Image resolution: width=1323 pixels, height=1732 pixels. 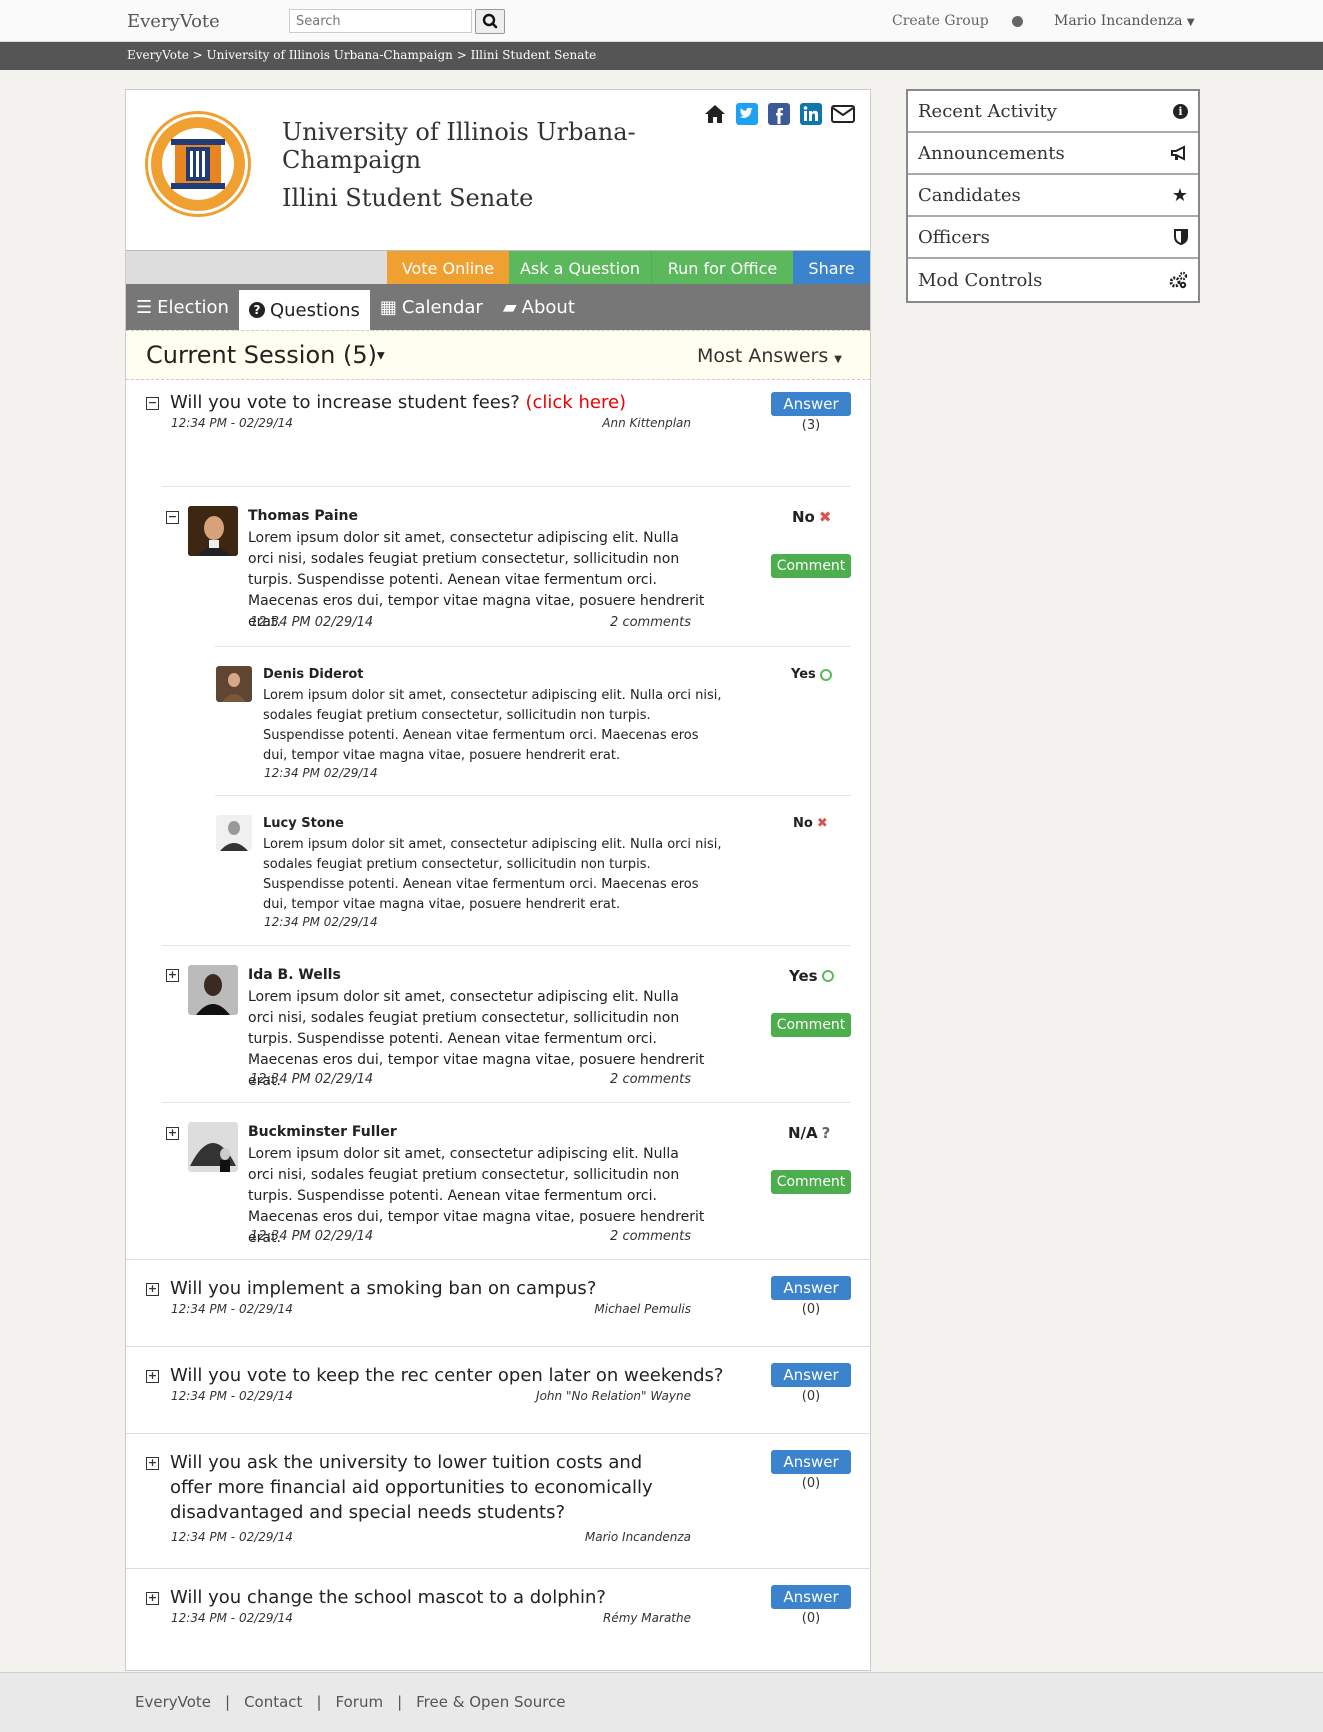 What do you see at coordinates (294, 975) in the screenshot?
I see `responder-name: Ida B. Wells` at bounding box center [294, 975].